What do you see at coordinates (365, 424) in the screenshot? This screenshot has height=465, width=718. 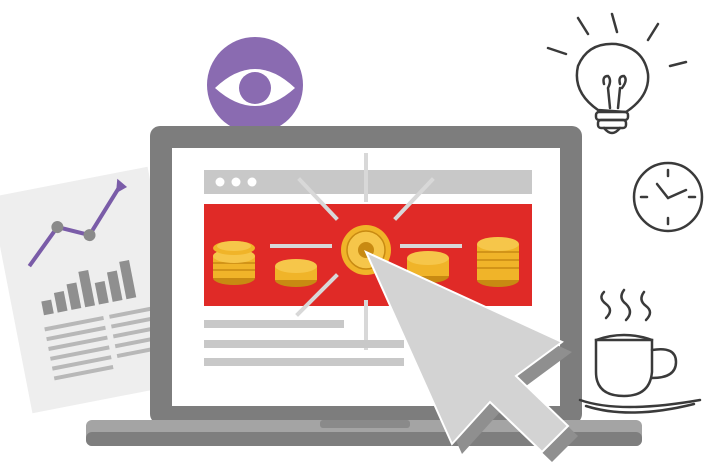 I see `laptop-hinge-notch` at bounding box center [365, 424].